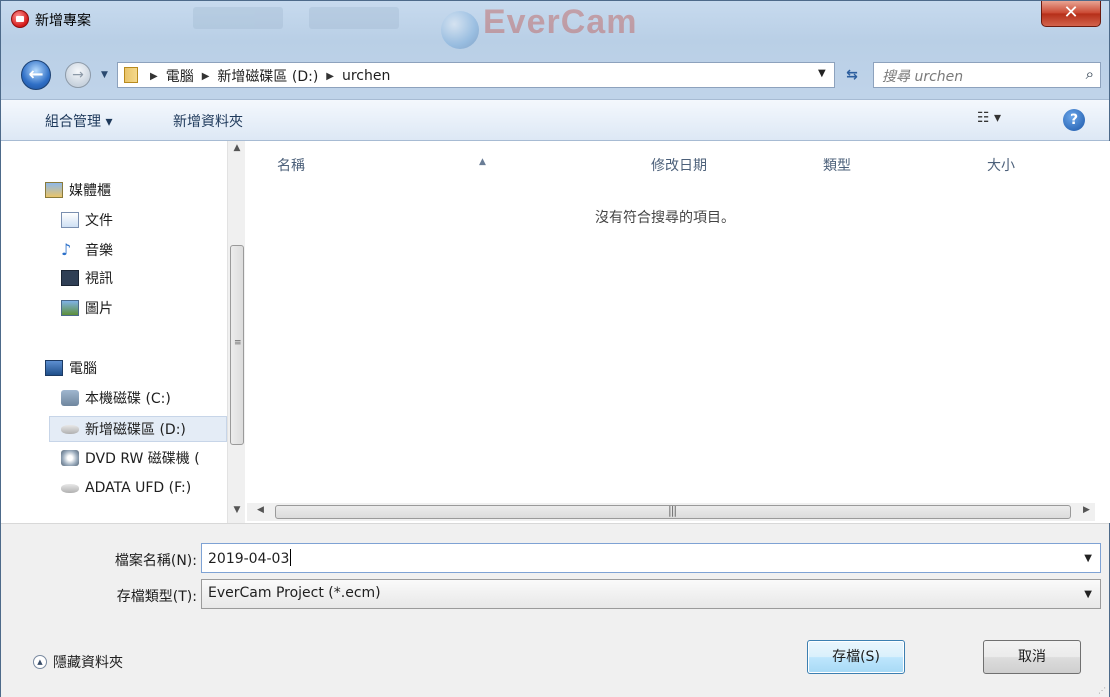  What do you see at coordinates (70, 220) in the screenshot?
I see `documents-icon` at bounding box center [70, 220].